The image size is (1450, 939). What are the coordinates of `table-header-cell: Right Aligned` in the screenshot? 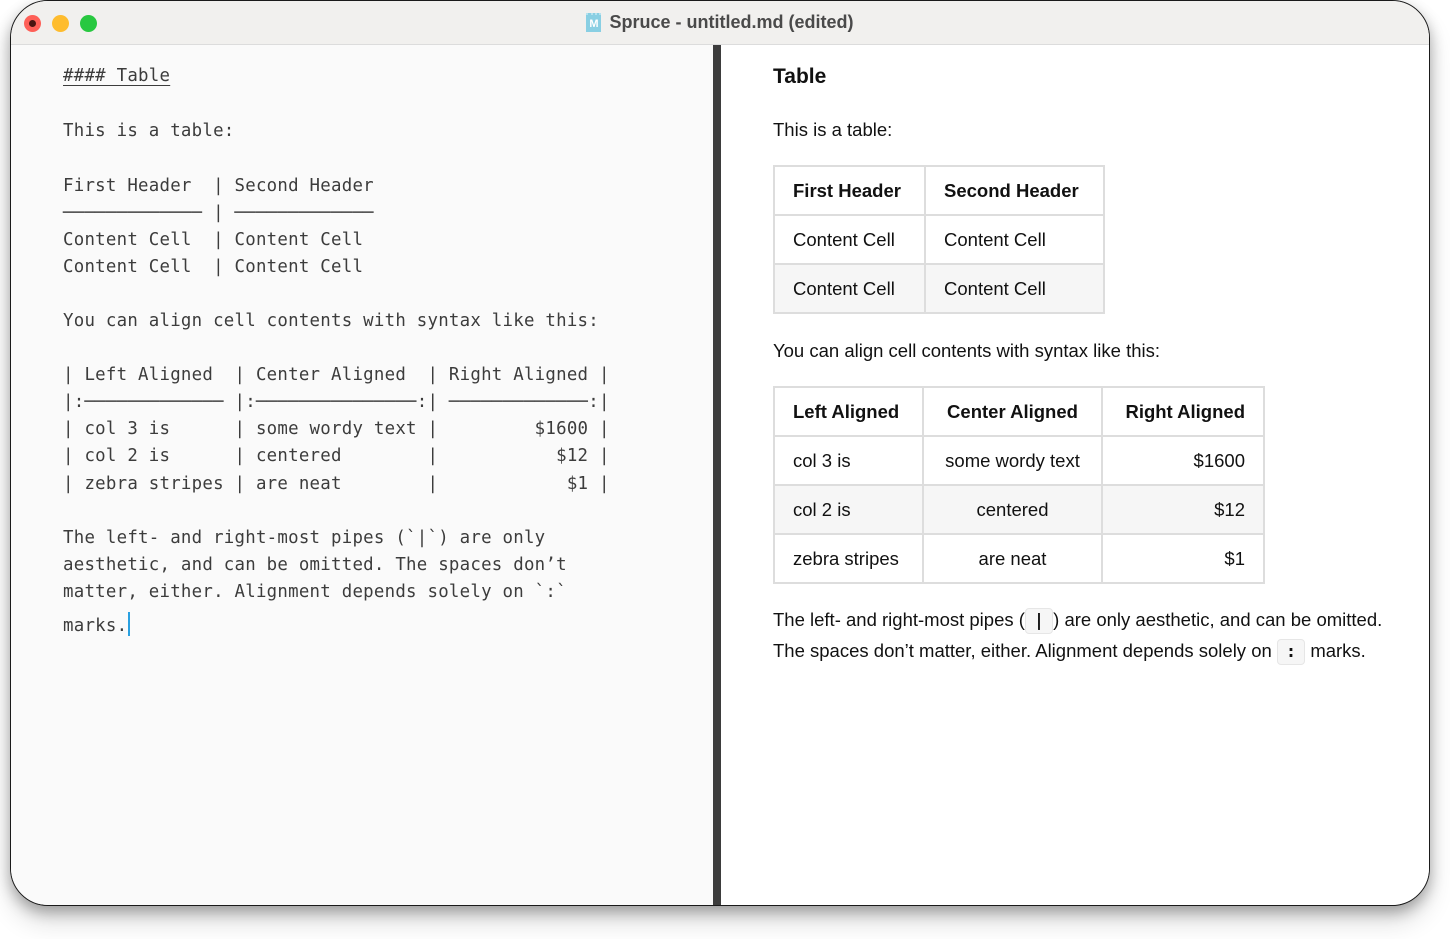 It's located at (1183, 411).